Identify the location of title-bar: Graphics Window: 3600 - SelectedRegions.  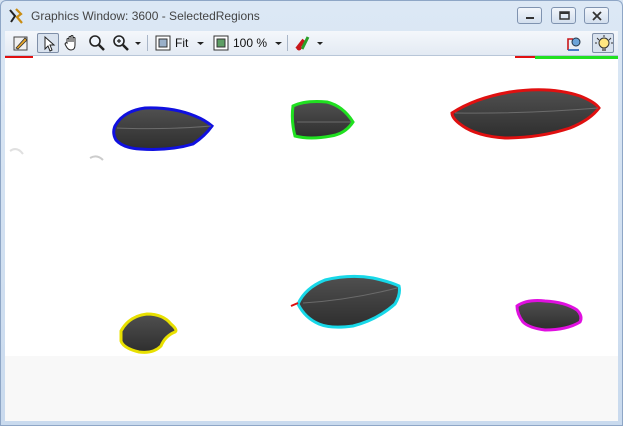
(311, 16).